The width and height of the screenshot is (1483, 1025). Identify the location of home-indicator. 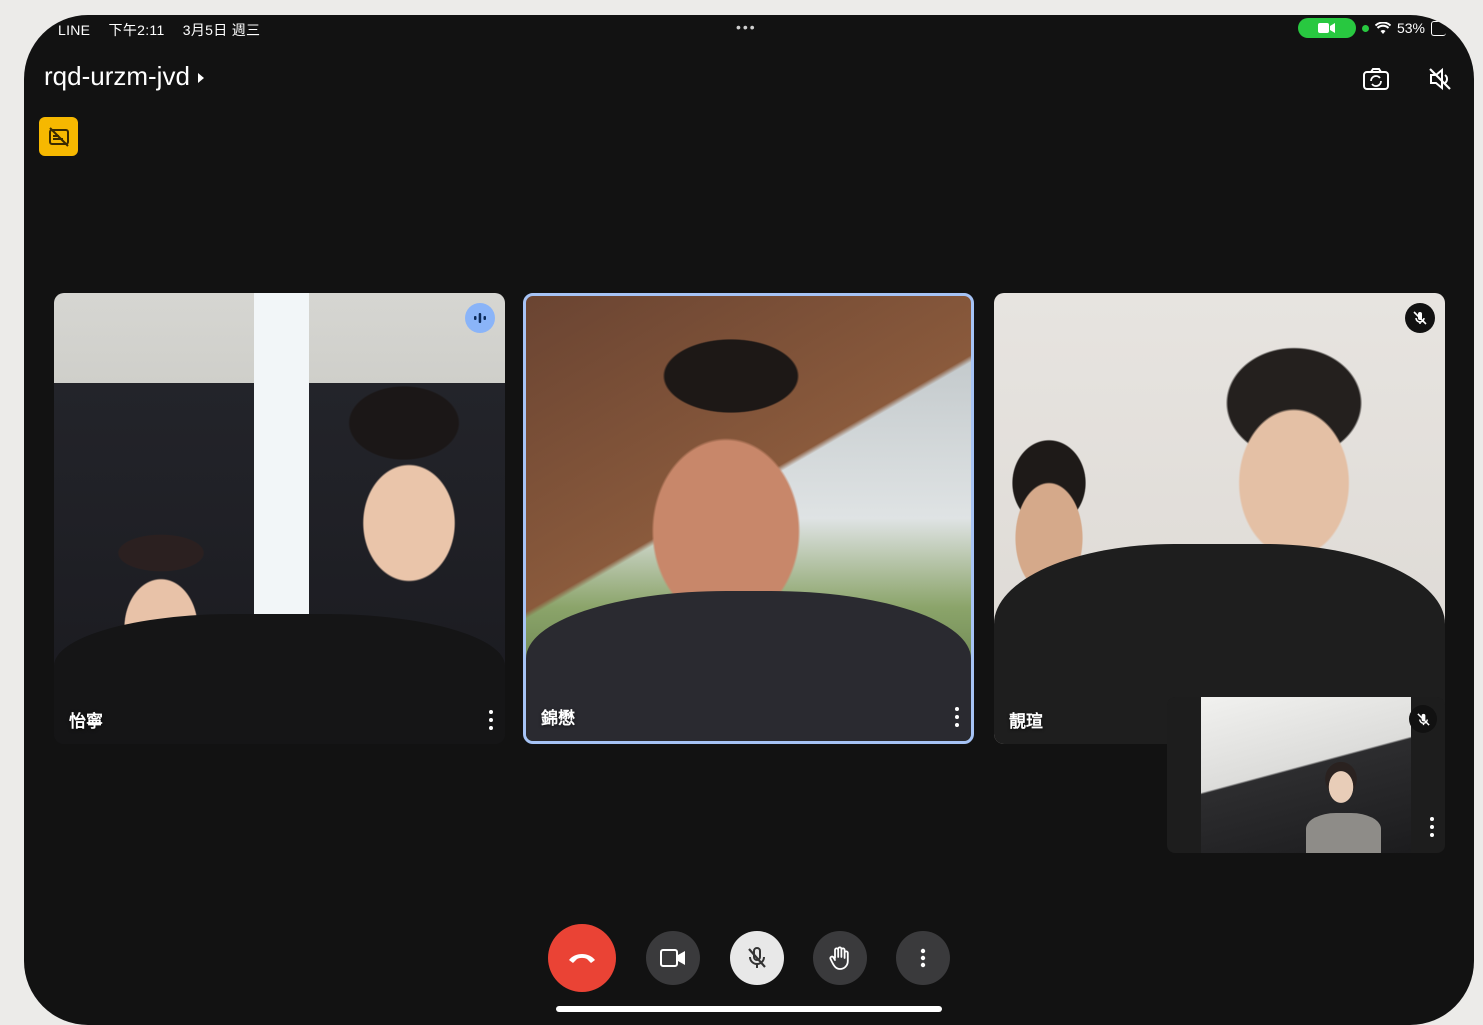
(749, 1009).